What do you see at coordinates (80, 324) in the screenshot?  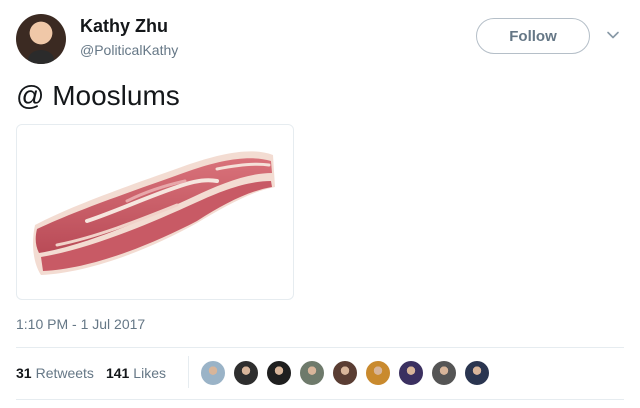 I see `tweet-timestamp: 1:10 PM - 1 Jul 2017` at bounding box center [80, 324].